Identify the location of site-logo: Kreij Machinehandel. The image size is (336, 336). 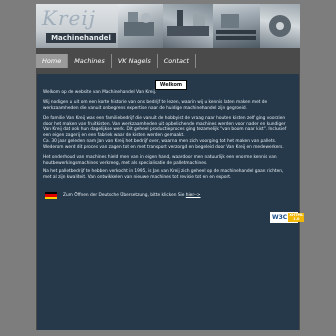
(77, 26).